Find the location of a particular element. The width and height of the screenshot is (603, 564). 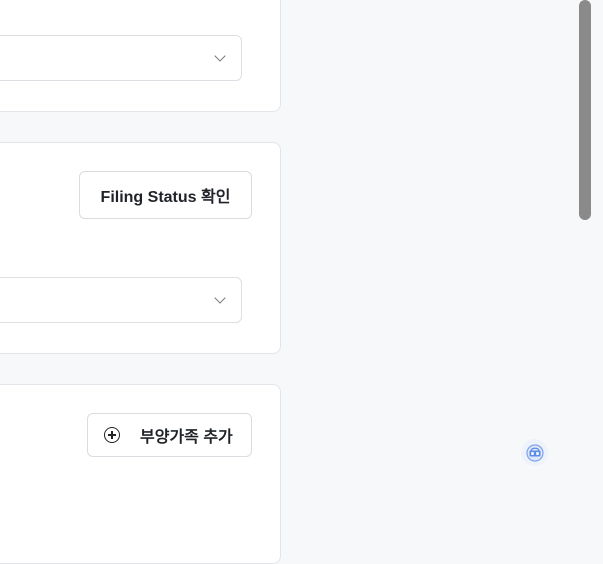

add-dependent-button: 부양가족 추가 is located at coordinates (169, 435).